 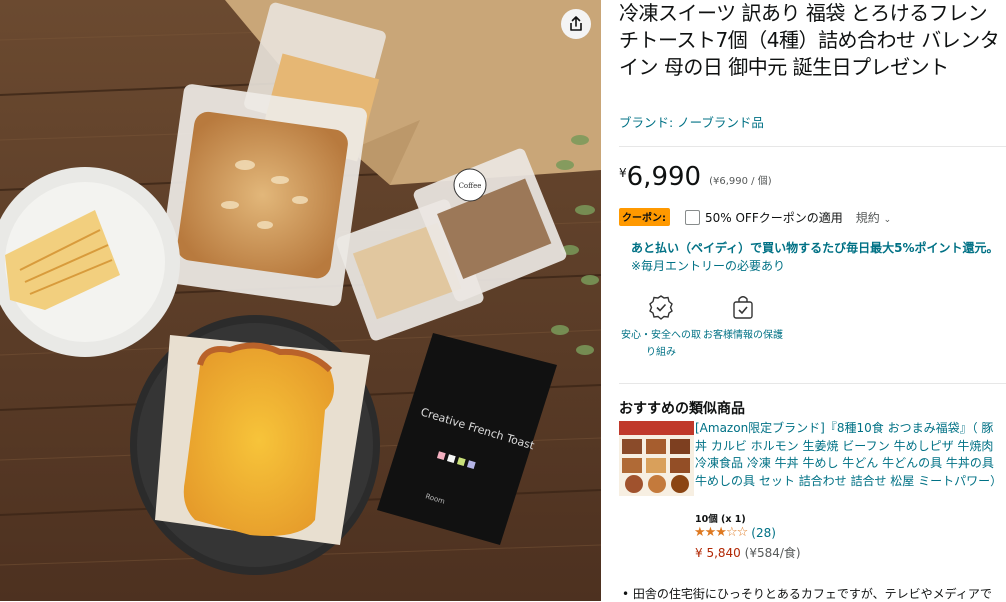 What do you see at coordinates (743, 335) in the screenshot?
I see `feature-privacy-label: お客様情報の保護` at bounding box center [743, 335].